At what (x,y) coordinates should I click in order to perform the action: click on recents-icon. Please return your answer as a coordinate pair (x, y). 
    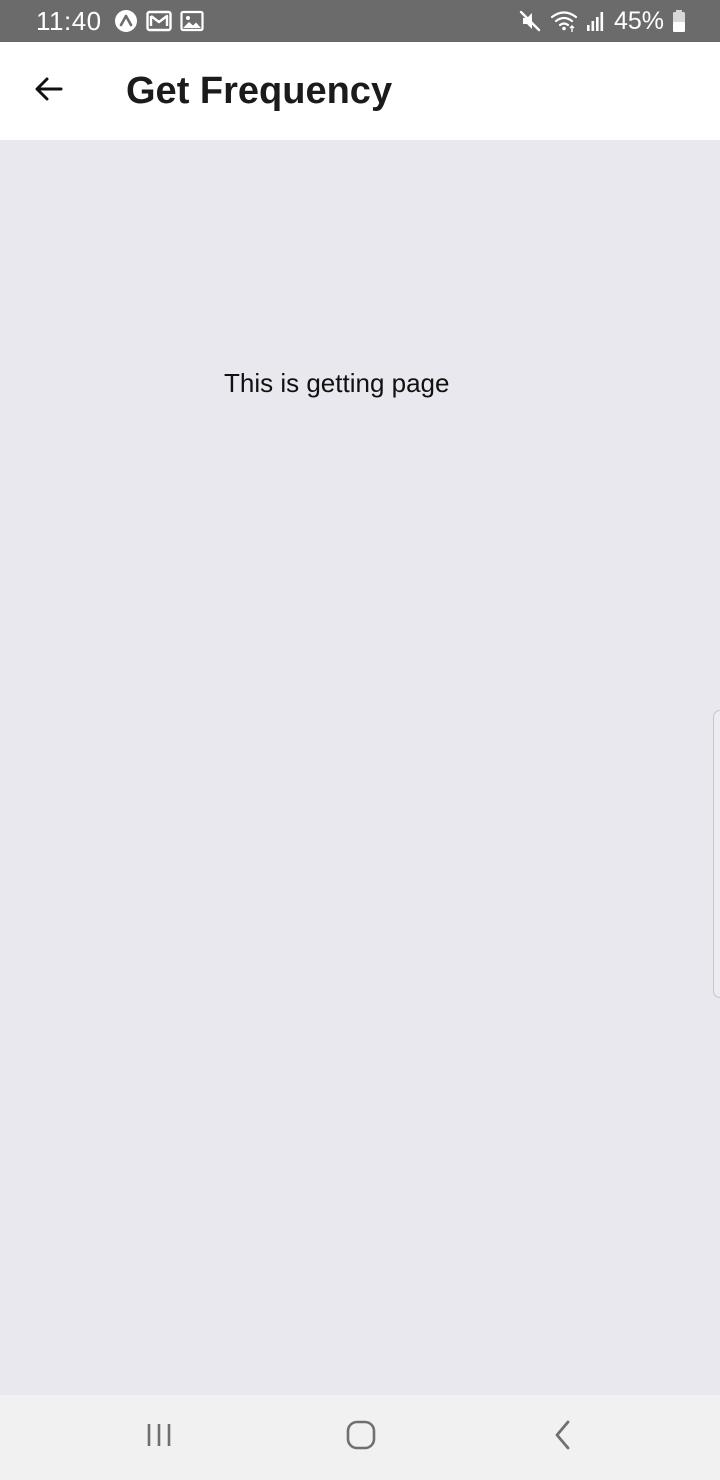
    Looking at the image, I should click on (160, 1437).